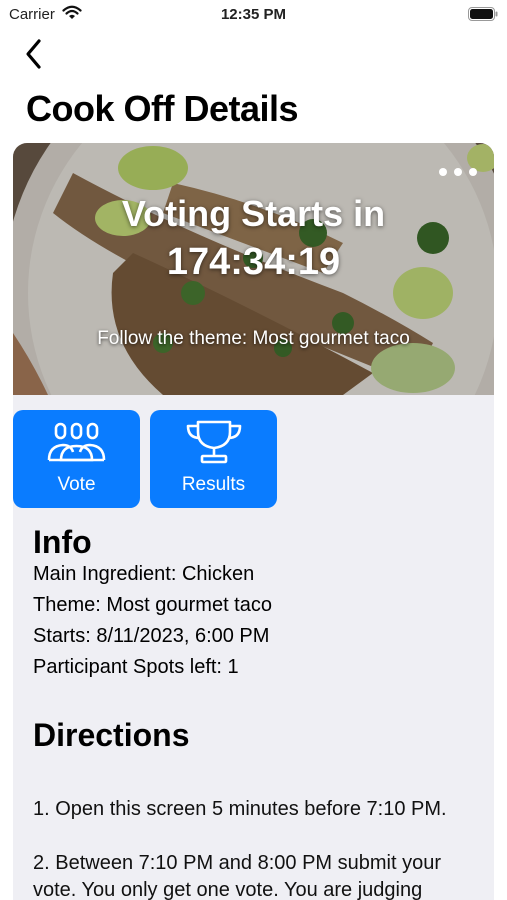 This screenshot has width=507, height=900. I want to click on countdown-label: Voting Starts in, so click(253, 213).